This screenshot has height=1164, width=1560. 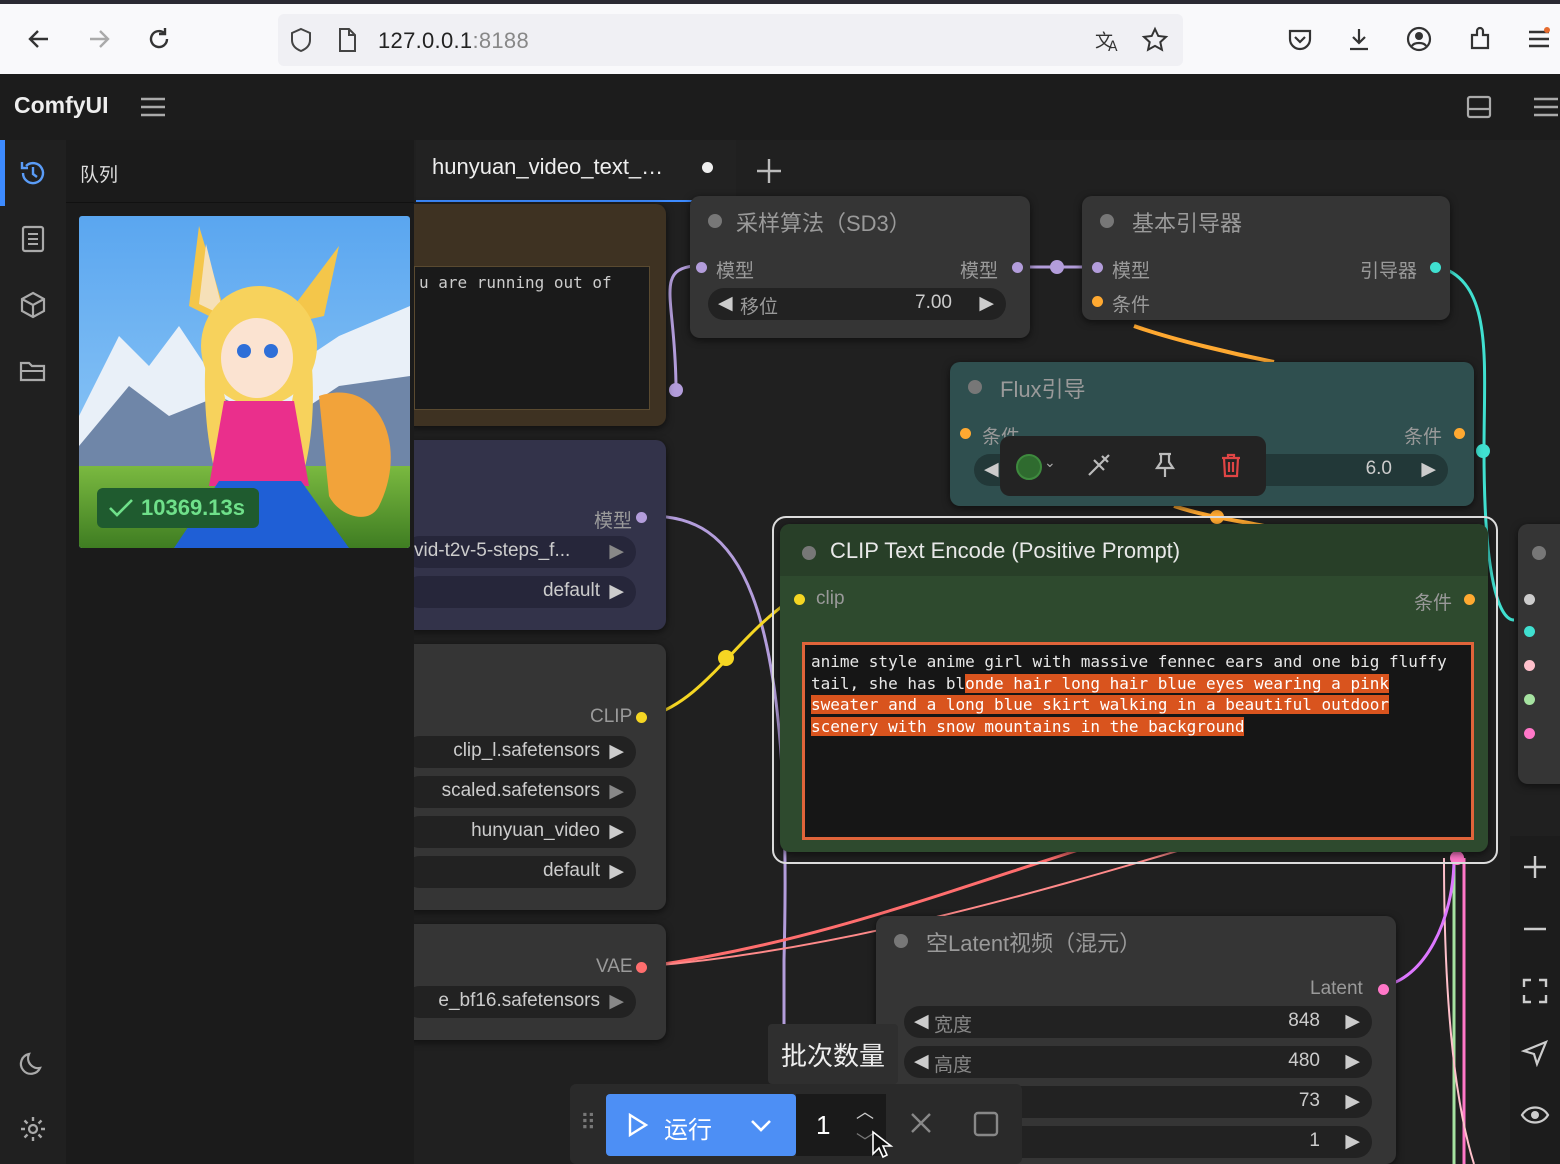 What do you see at coordinates (1535, 991) in the screenshot?
I see `fit-view-icon` at bounding box center [1535, 991].